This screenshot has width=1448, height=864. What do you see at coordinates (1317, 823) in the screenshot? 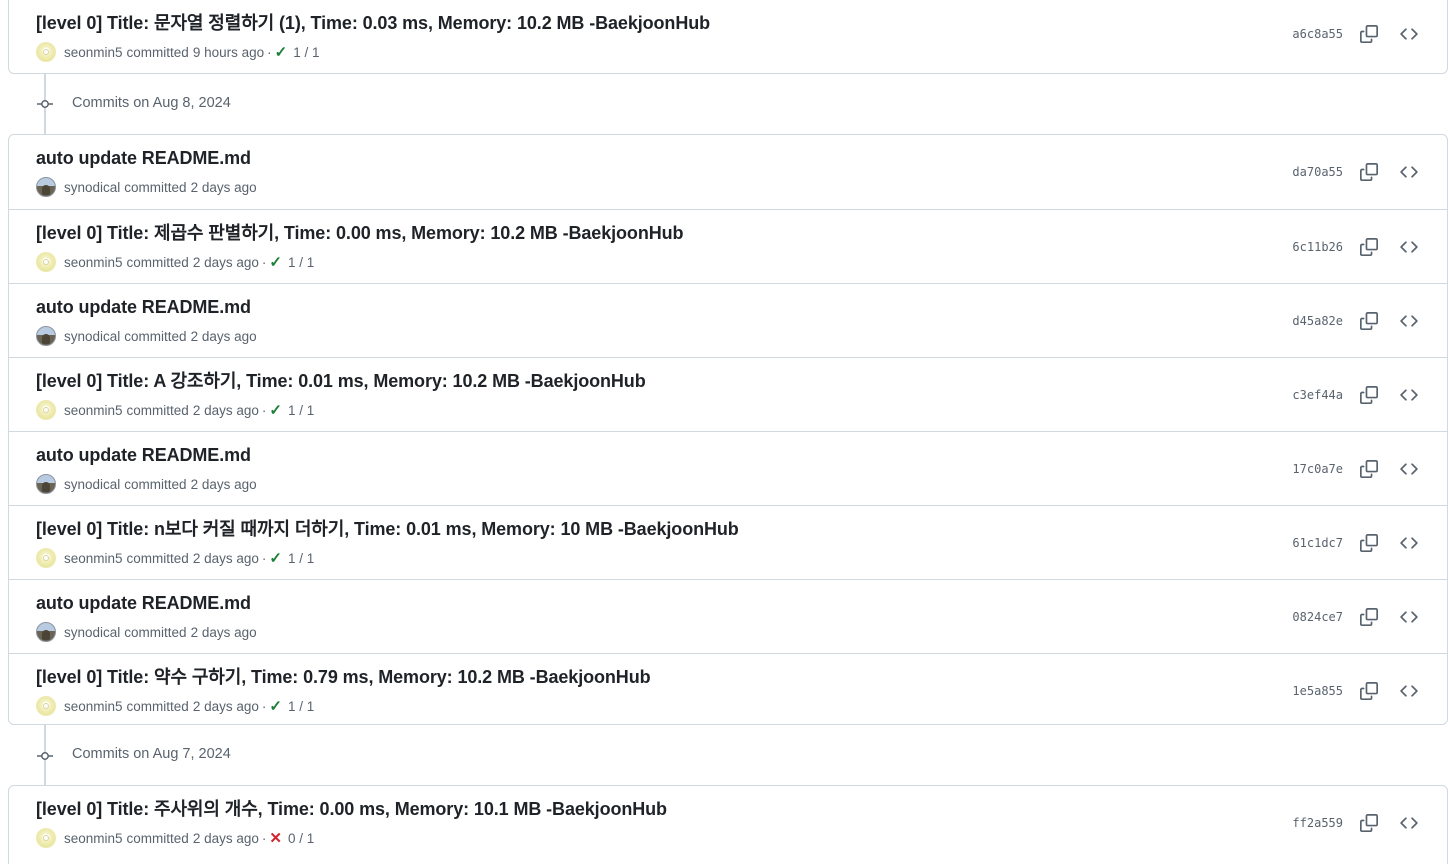
I see `commit-sha-link: ff2a559` at bounding box center [1317, 823].